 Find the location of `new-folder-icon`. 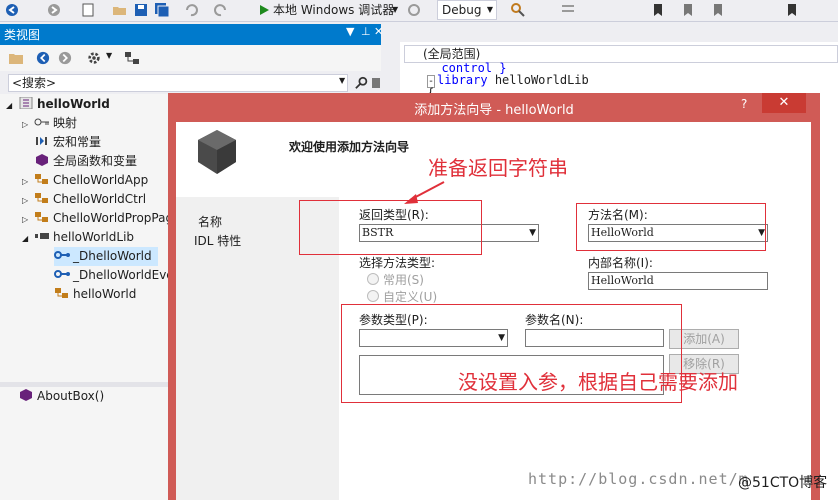

new-folder-icon is located at coordinates (16, 58).